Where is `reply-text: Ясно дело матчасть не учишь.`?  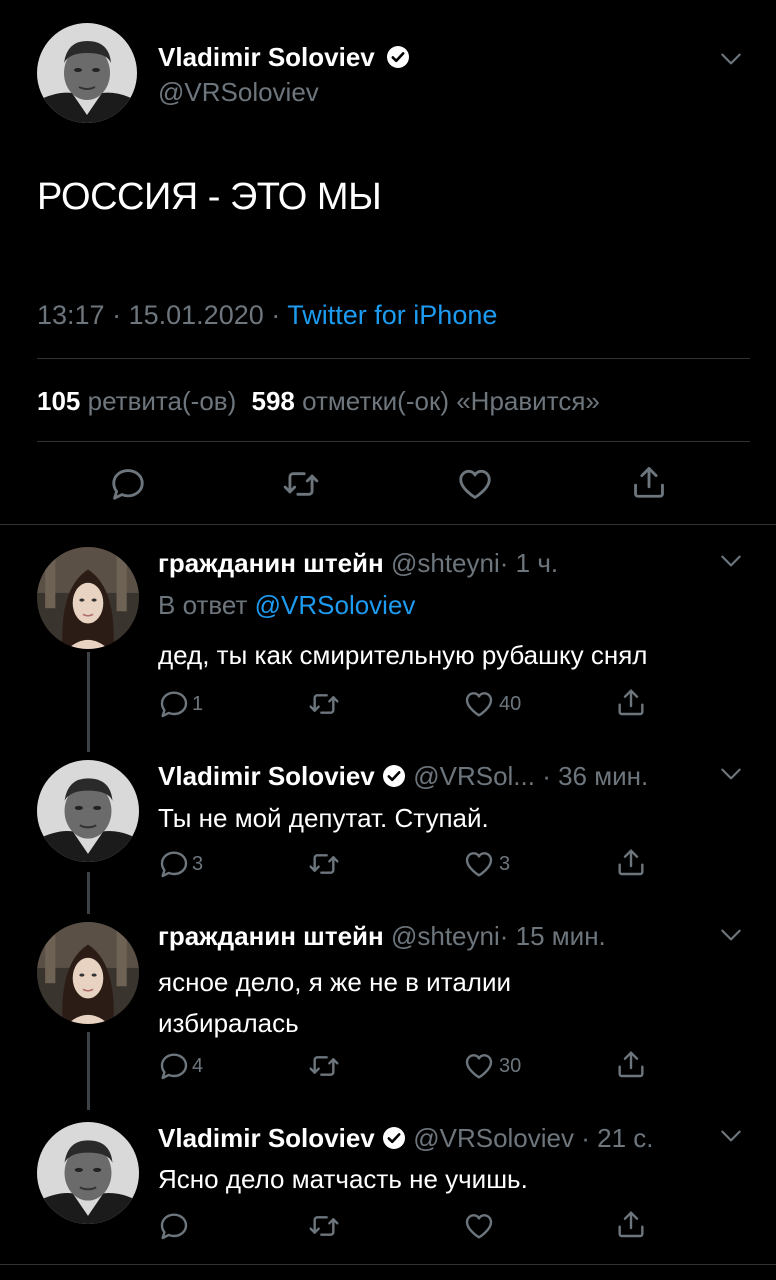
reply-text: Ясно дело матчасть не учишь. is located at coordinates (343, 1179).